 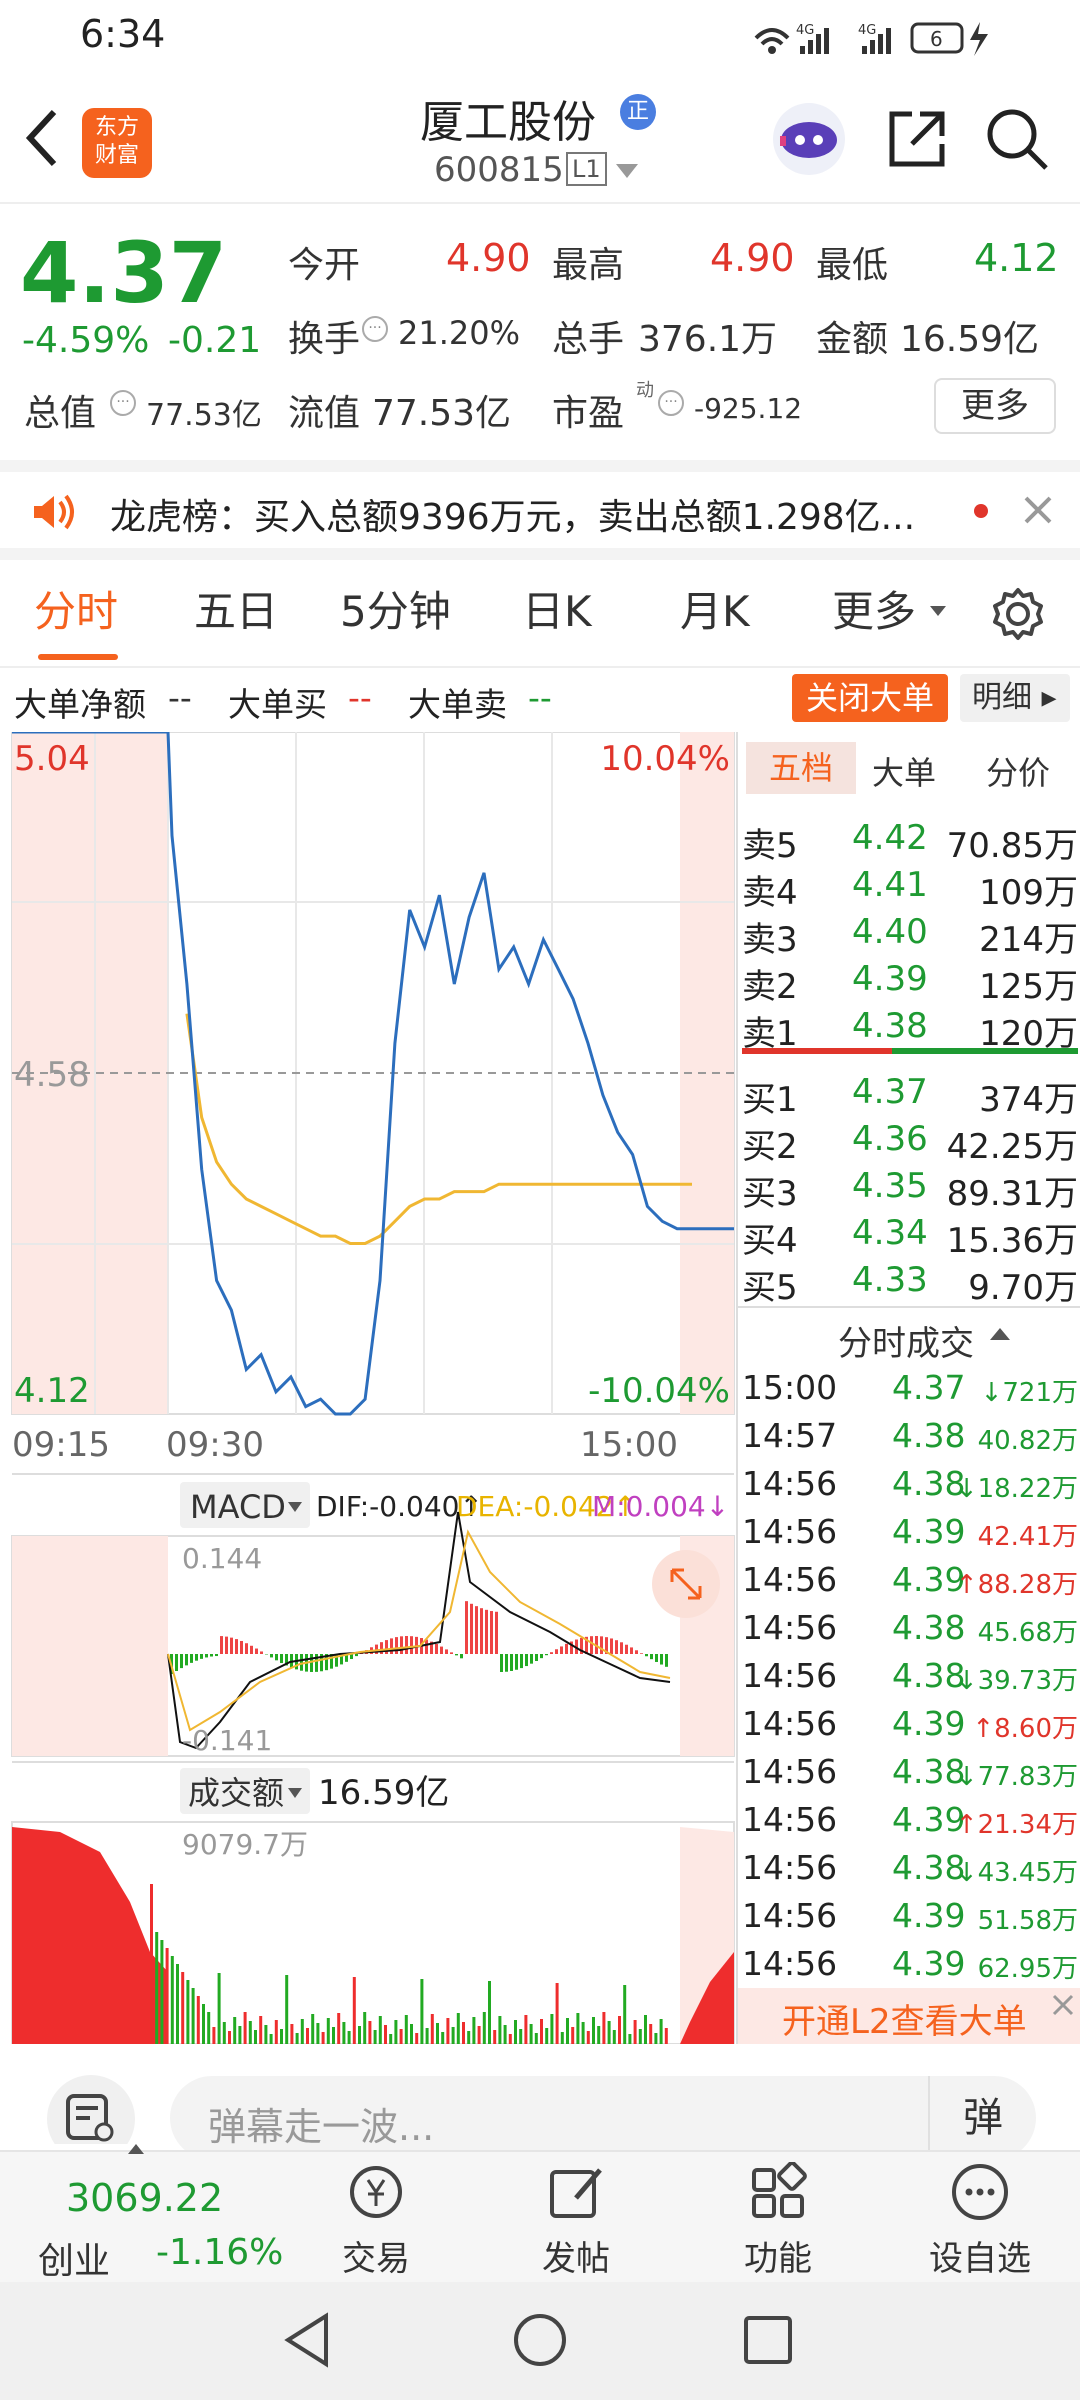 What do you see at coordinates (1023, 1288) in the screenshot?
I see `level-volume: 9.70万` at bounding box center [1023, 1288].